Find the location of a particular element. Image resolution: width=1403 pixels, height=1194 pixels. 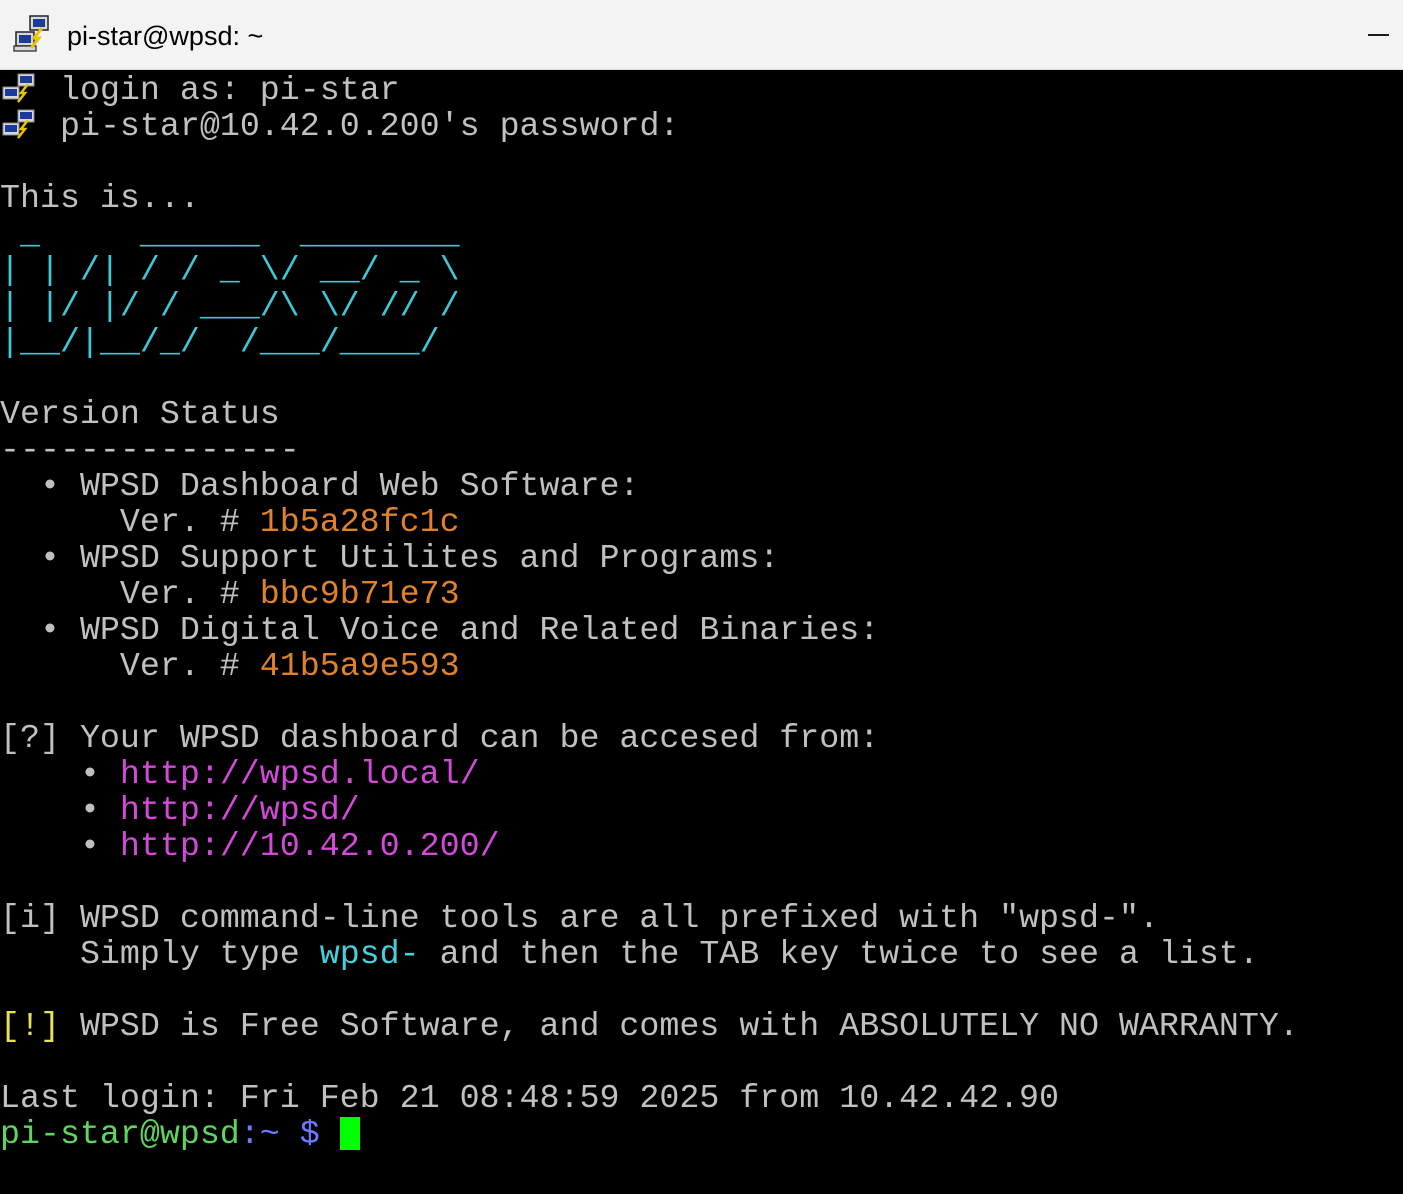

window-title: pi-star@wpsd: ~ is located at coordinates (165, 36).